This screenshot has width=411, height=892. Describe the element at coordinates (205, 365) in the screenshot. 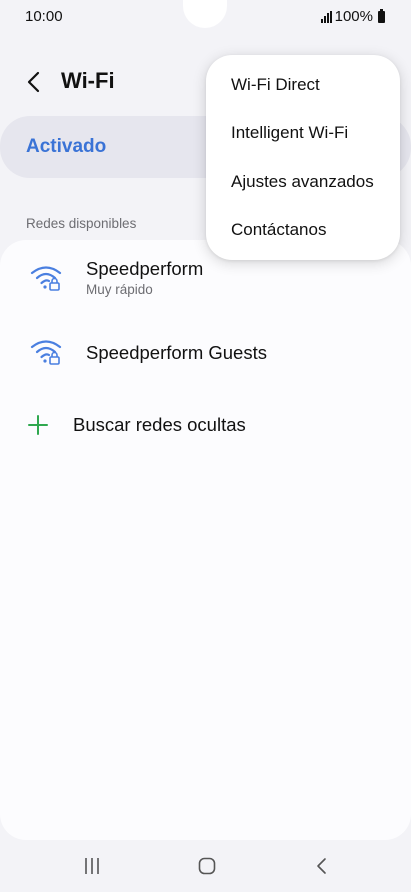

I see `network-item-speedperform-guests: Speedperform Guests` at that location.